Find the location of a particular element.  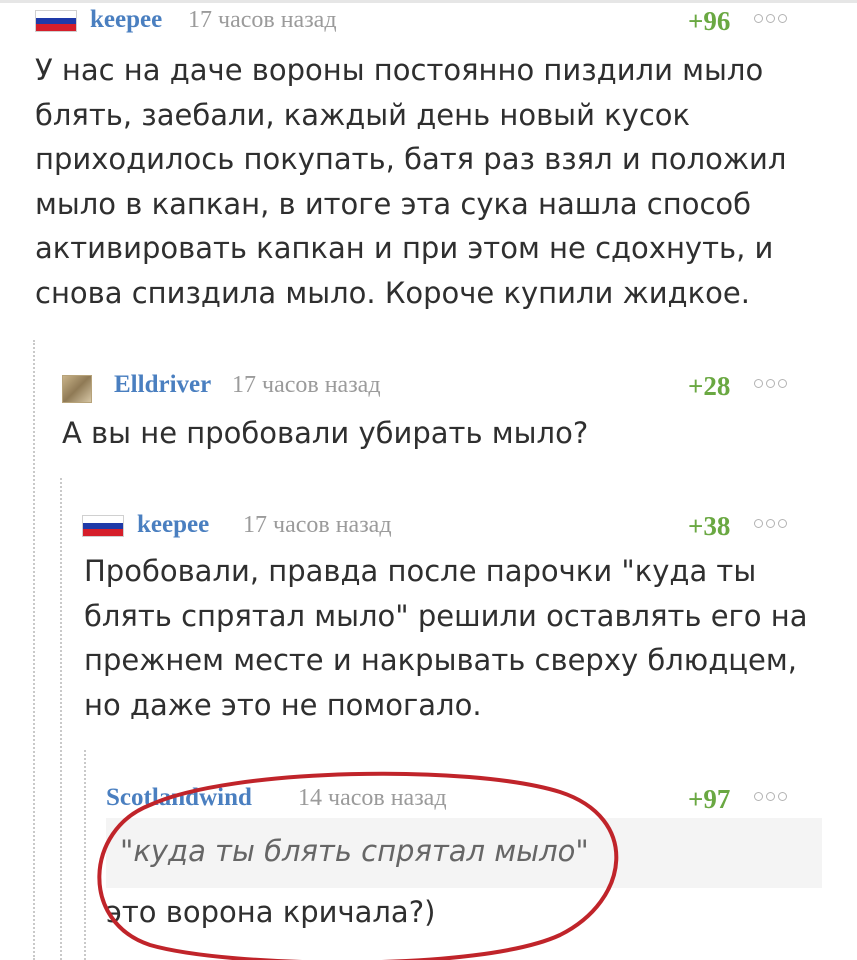

comment-rating: +96 is located at coordinates (709, 21).